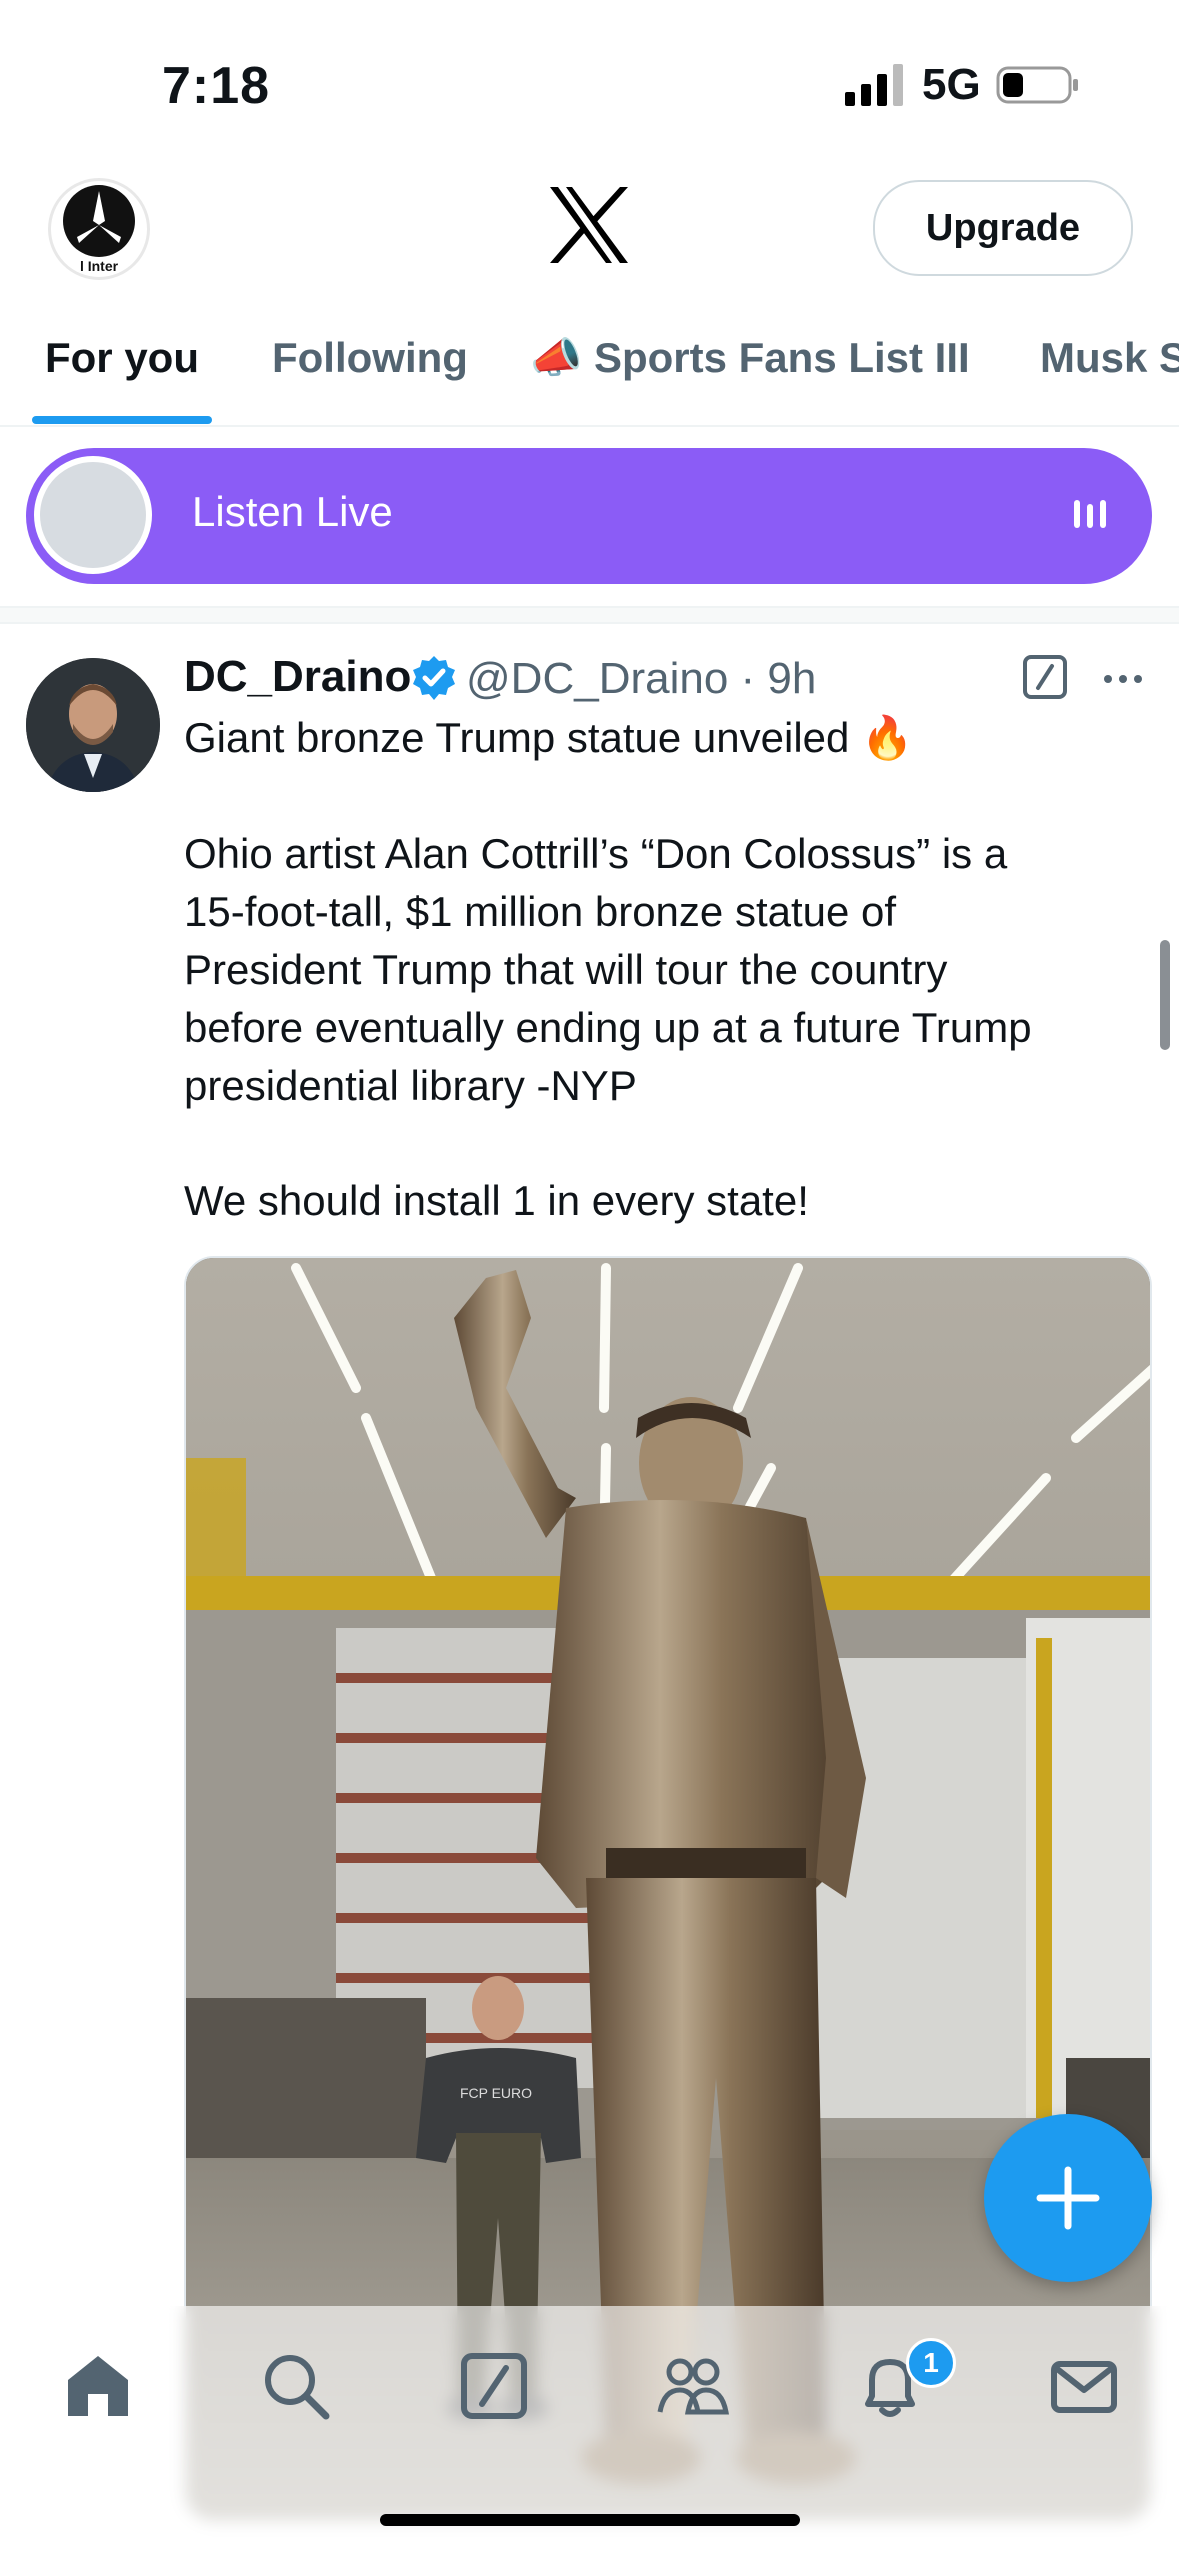  Describe the element at coordinates (1109, 358) in the screenshot. I see `tab-musk: Musk S` at that location.